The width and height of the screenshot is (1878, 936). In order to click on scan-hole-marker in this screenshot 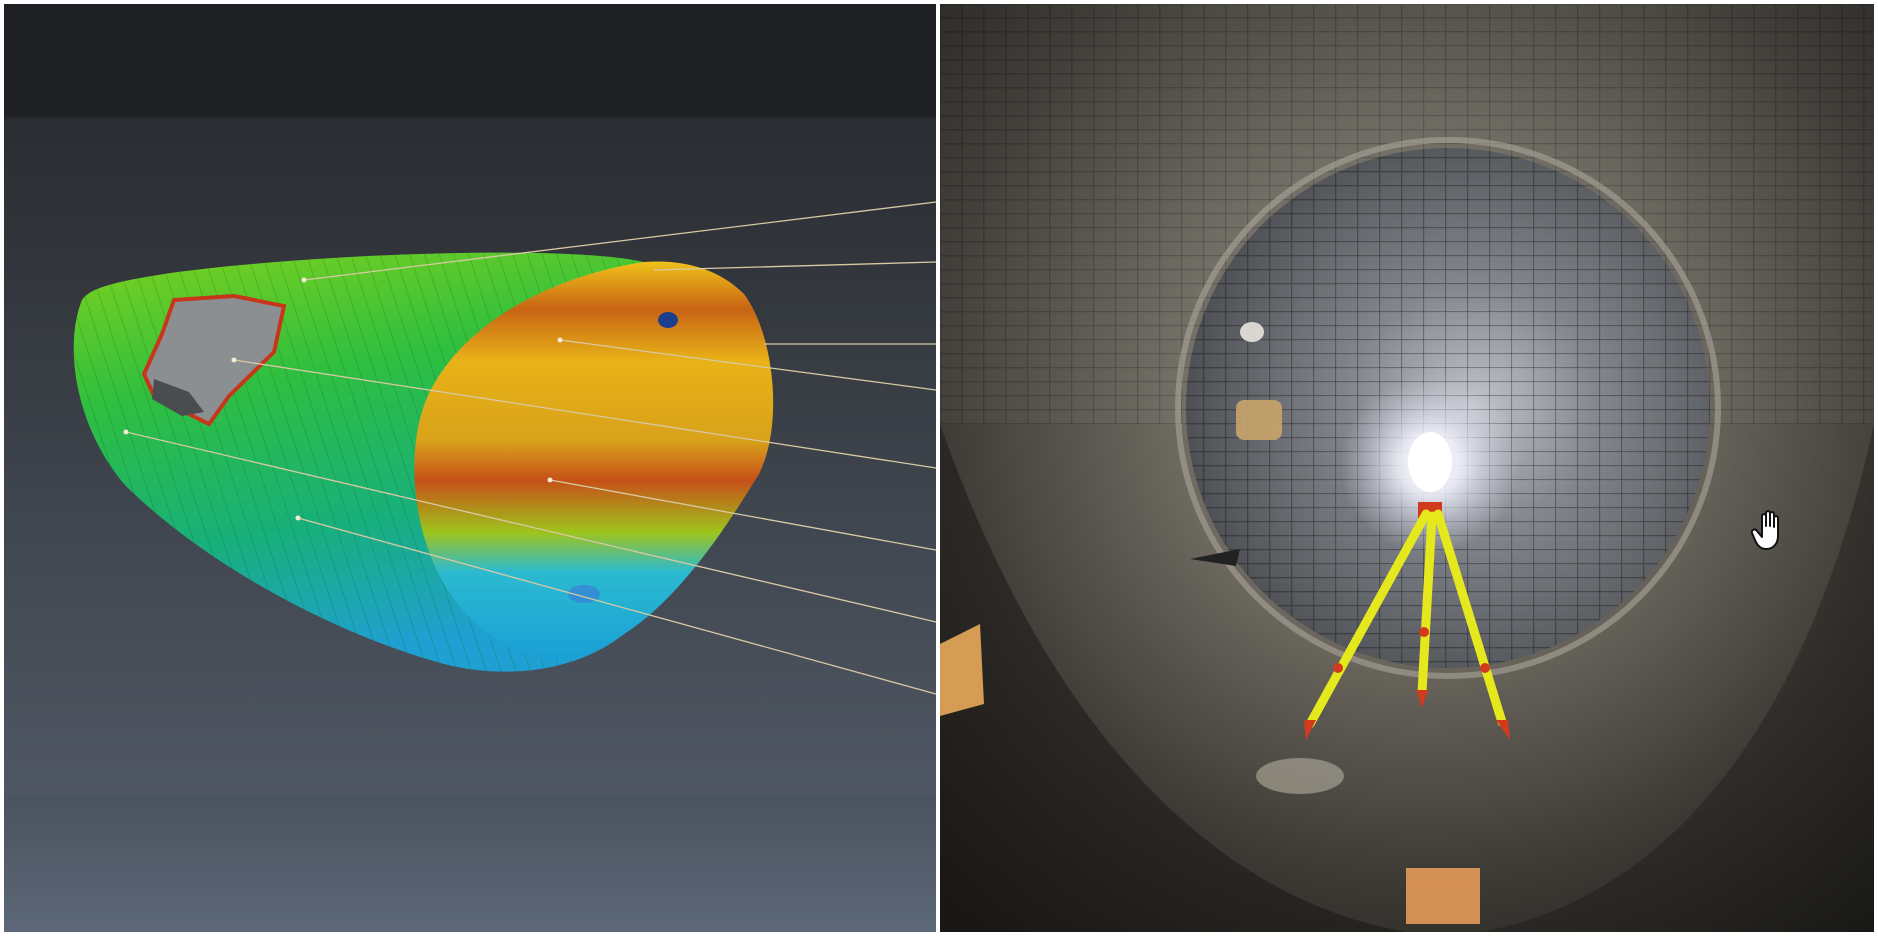, I will do `click(668, 320)`.